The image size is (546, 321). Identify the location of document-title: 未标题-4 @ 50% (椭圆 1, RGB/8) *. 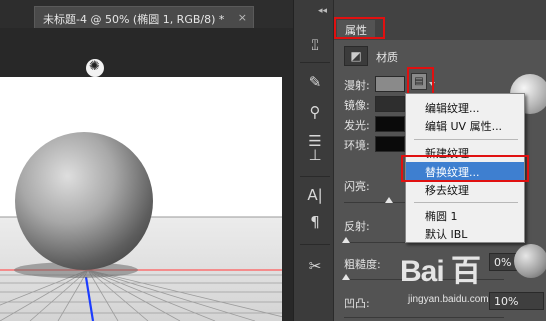
(134, 19).